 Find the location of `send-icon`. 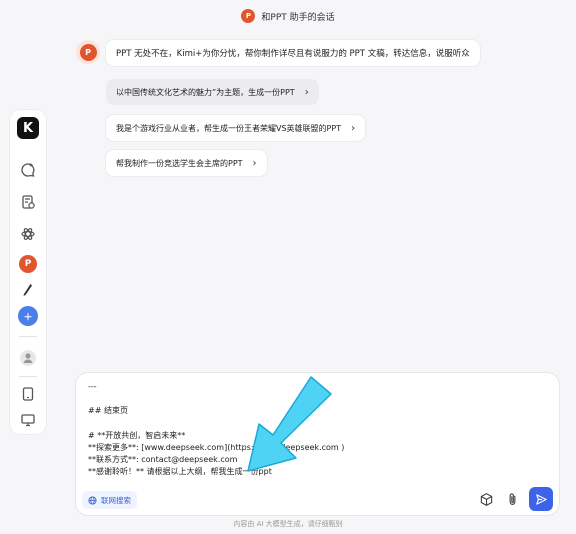

send-icon is located at coordinates (541, 499).